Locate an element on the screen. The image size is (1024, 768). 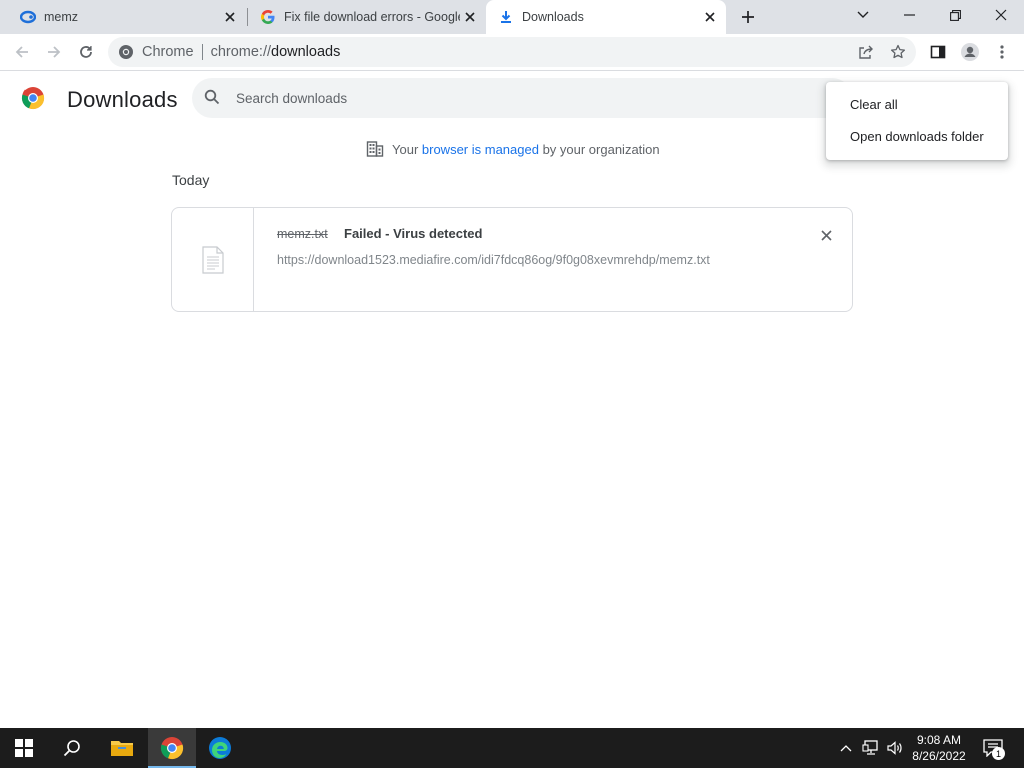
windows-logo-icon is located at coordinates (24, 748).